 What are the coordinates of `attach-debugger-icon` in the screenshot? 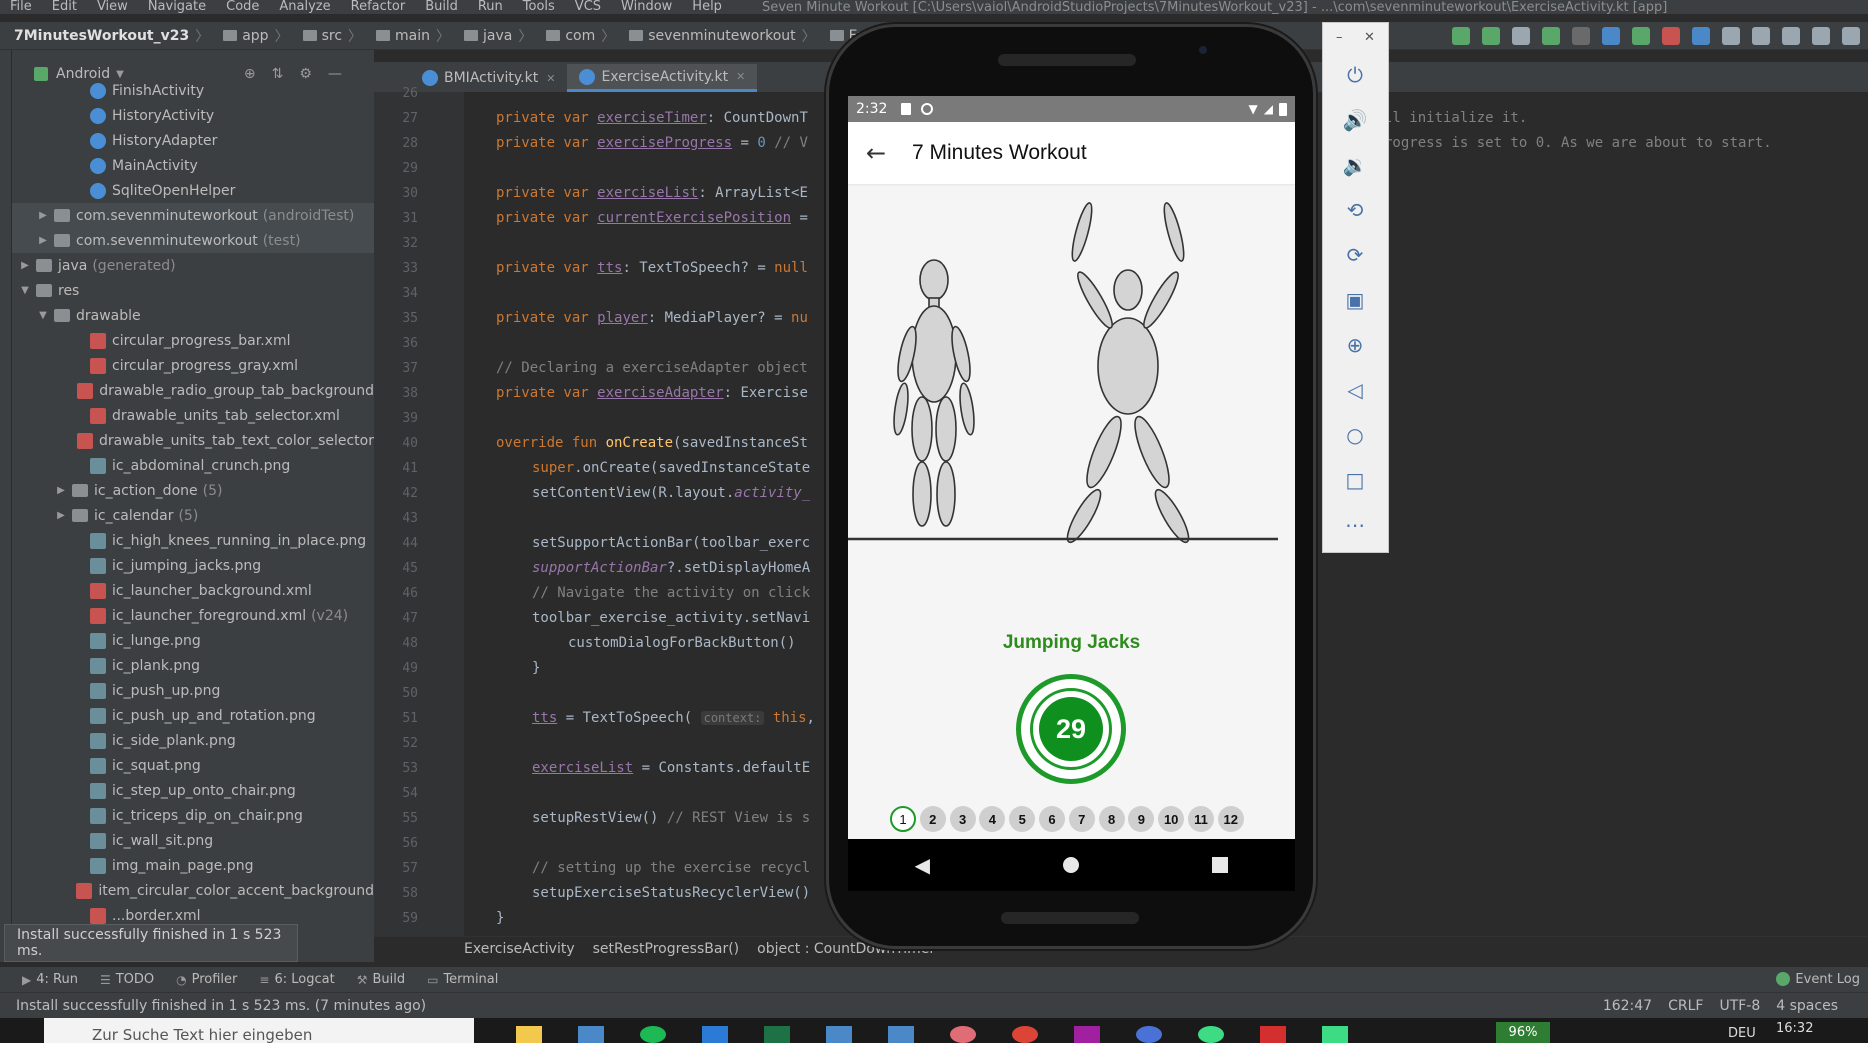 It's located at (1581, 36).